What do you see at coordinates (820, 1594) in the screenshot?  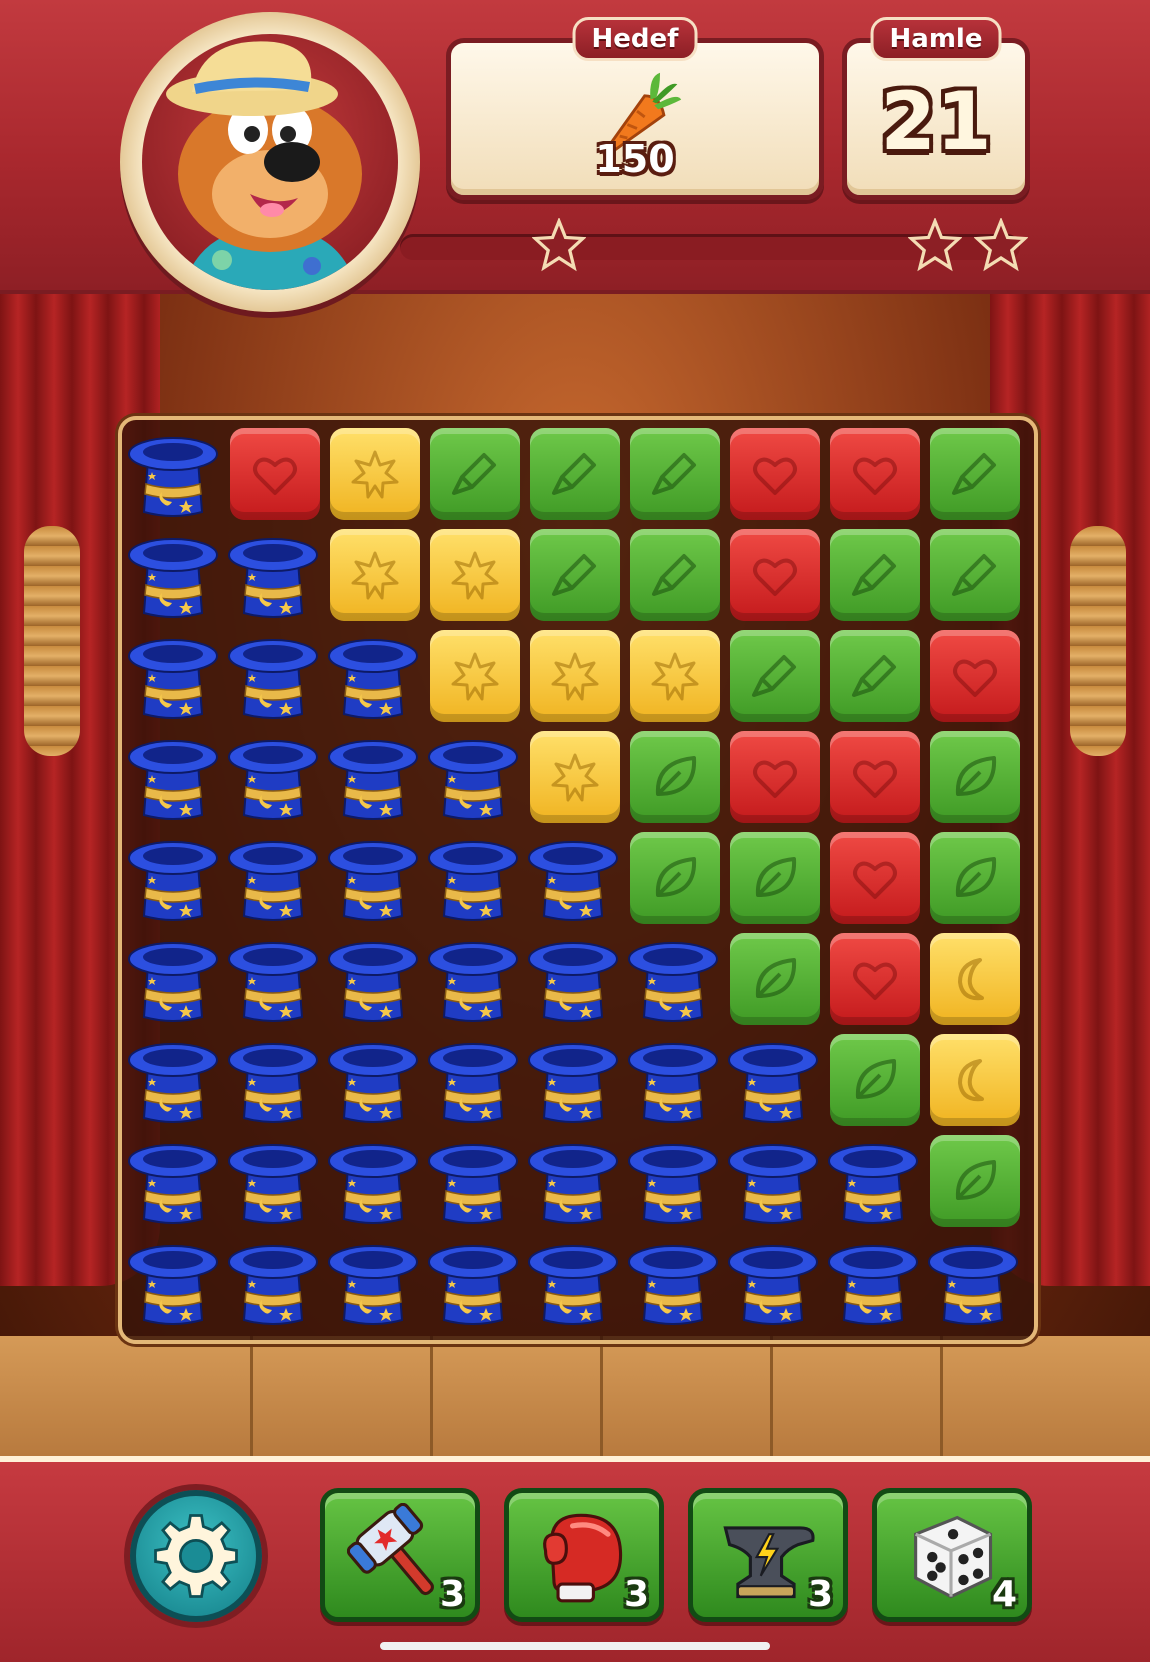 I see `booster-count: 3` at bounding box center [820, 1594].